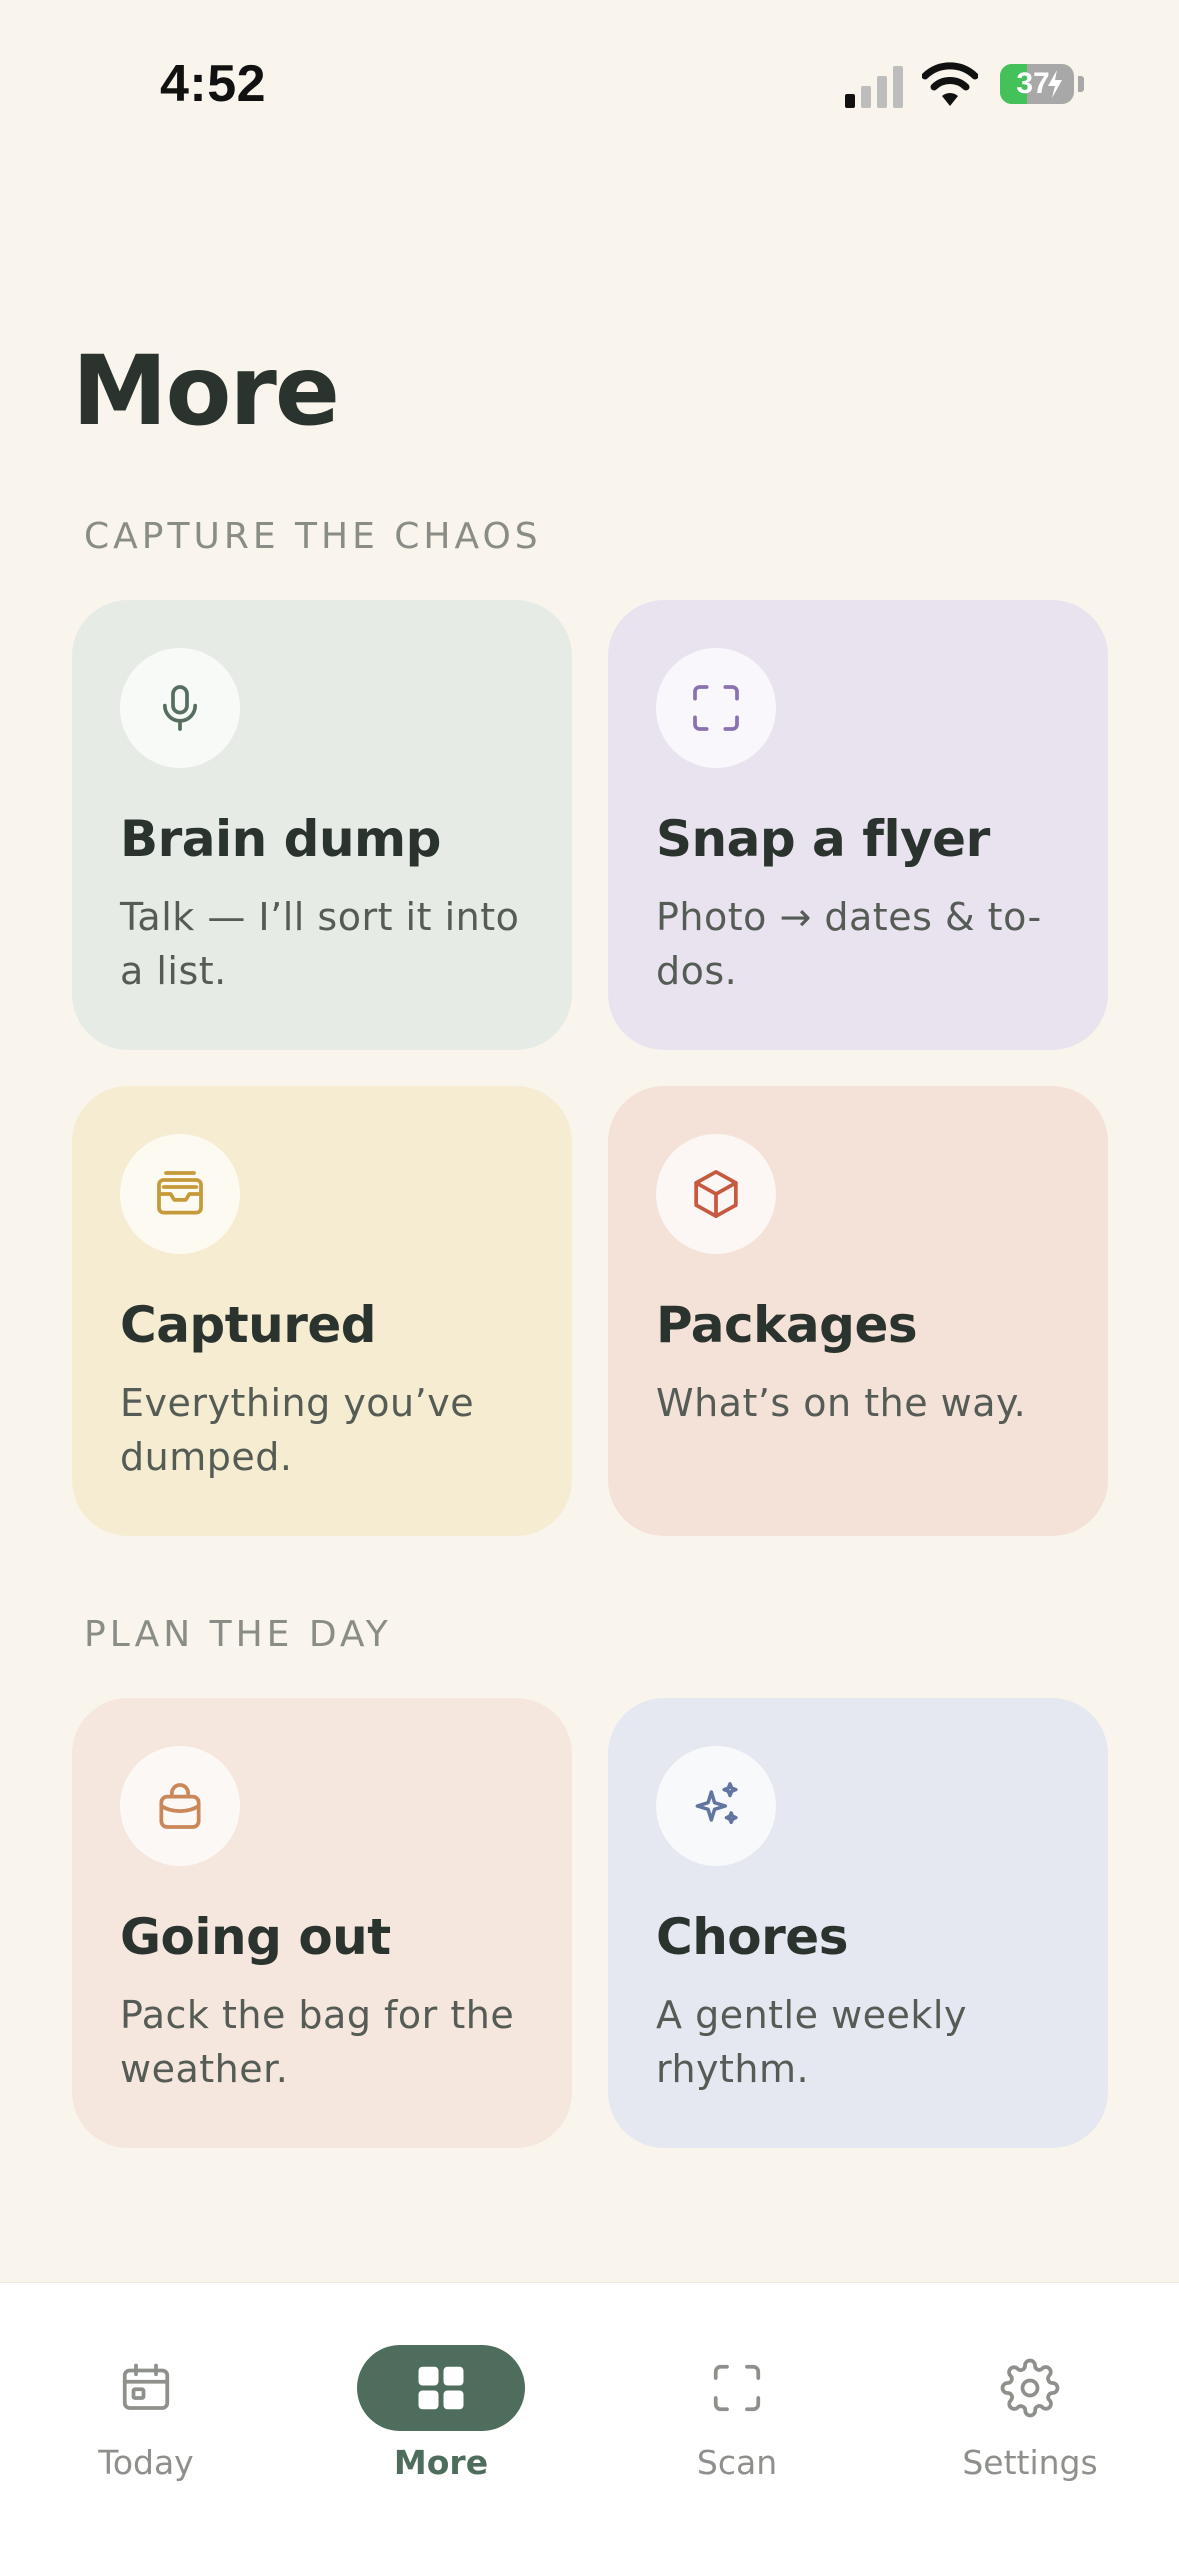 This screenshot has height=2556, width=1179. Describe the element at coordinates (206, 391) in the screenshot. I see `page-title: More` at that location.